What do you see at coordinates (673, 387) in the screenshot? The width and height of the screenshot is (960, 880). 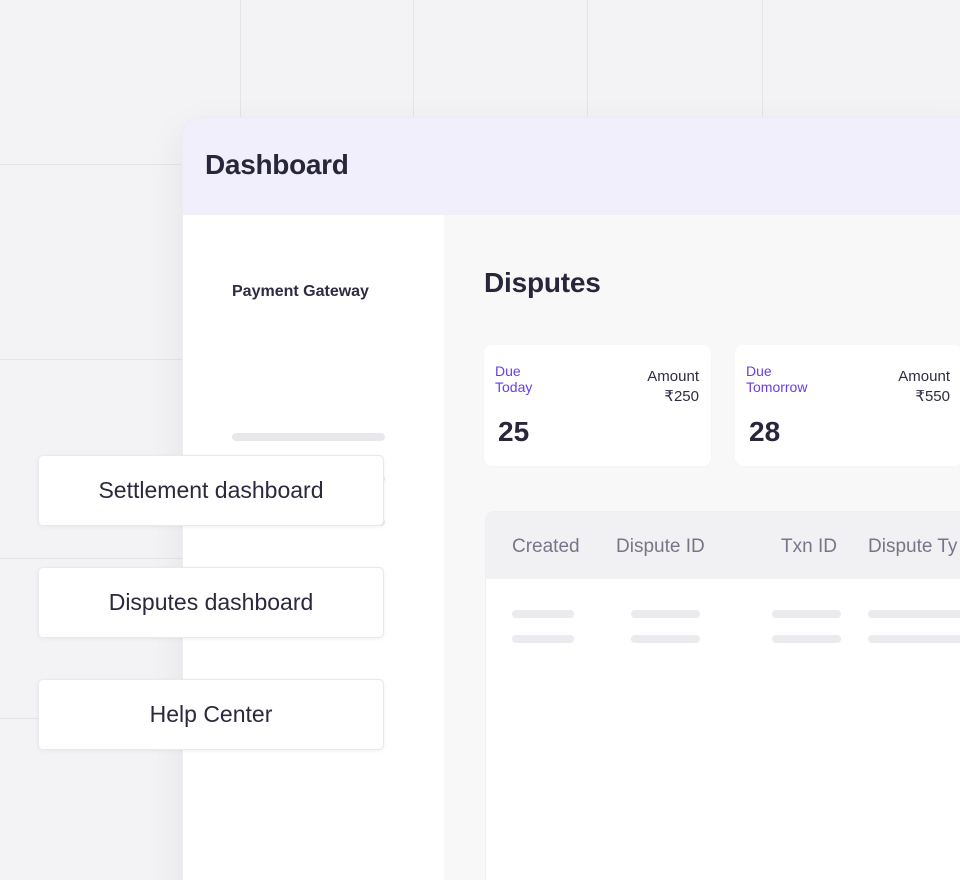 I see `due-today-amount: Amount ₹250` at bounding box center [673, 387].